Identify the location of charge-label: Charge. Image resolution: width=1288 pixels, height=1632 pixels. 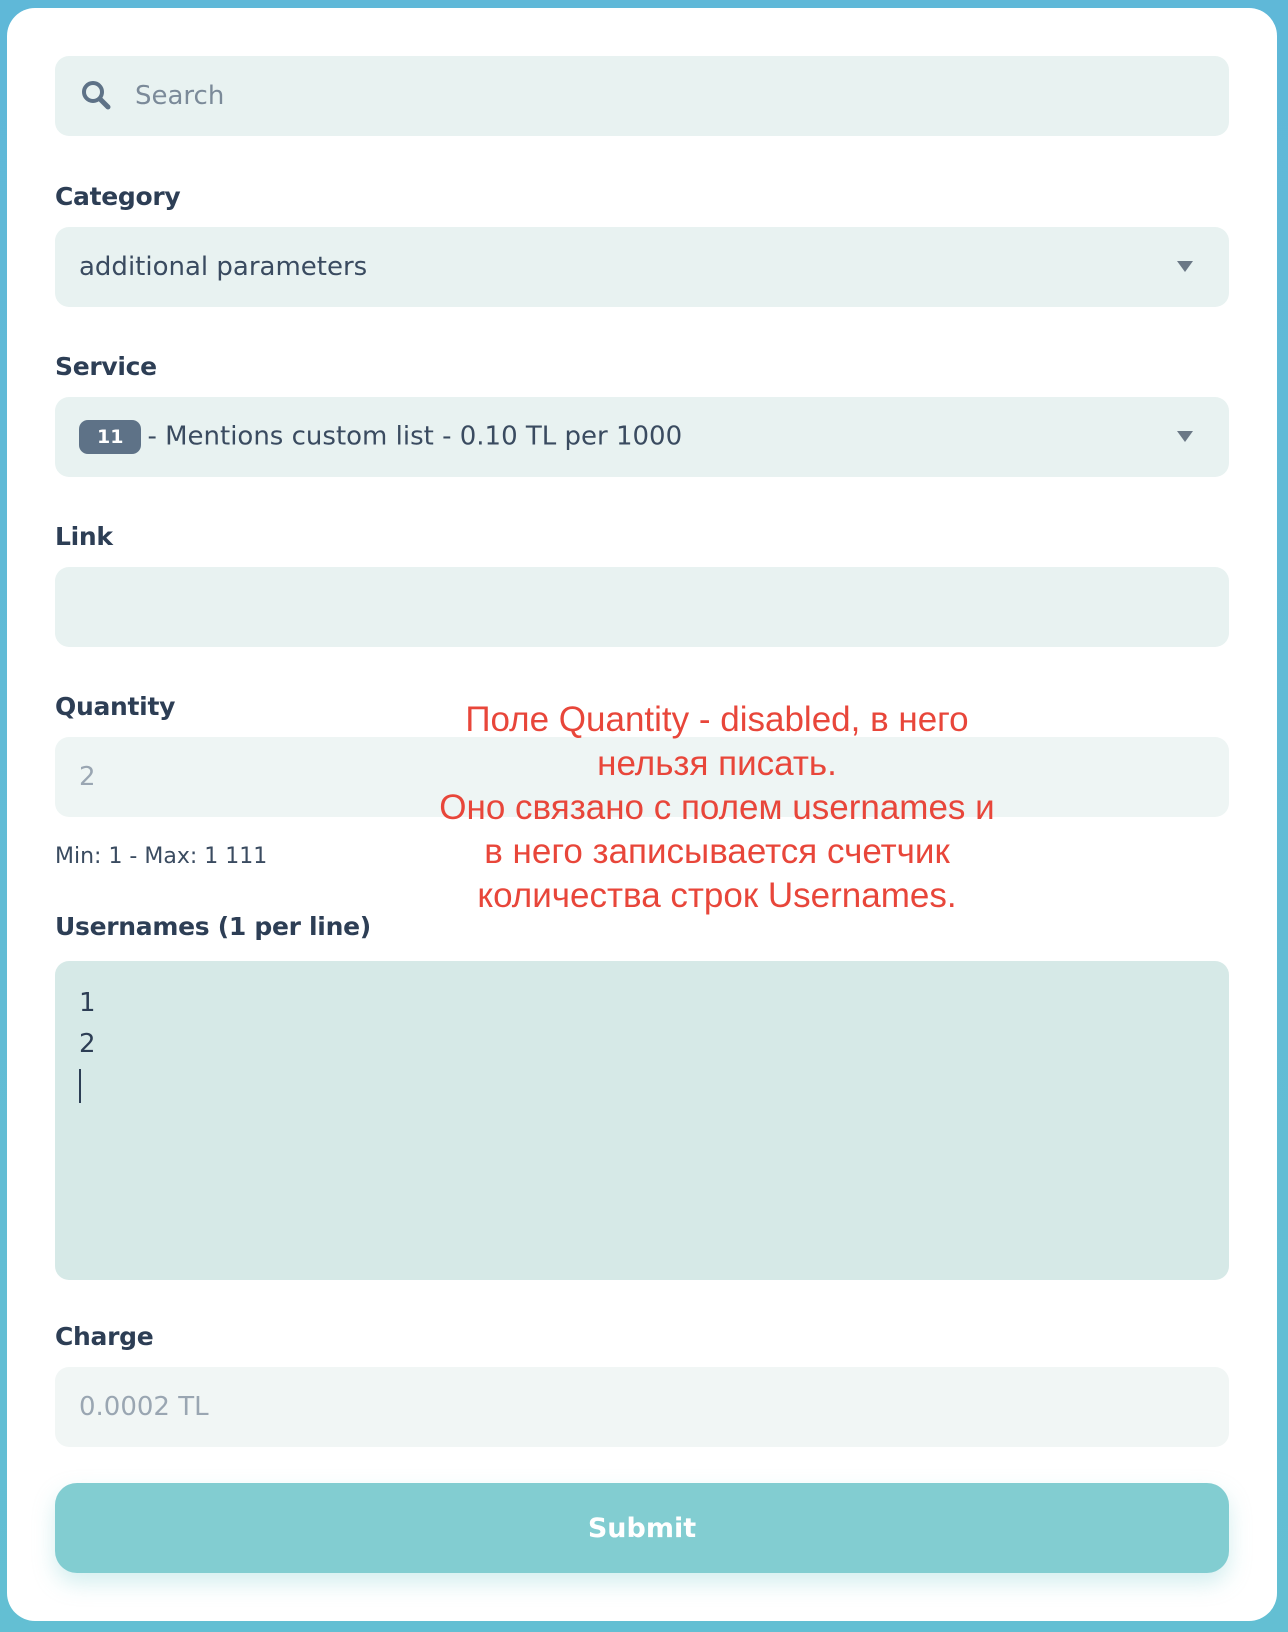
(104, 1336).